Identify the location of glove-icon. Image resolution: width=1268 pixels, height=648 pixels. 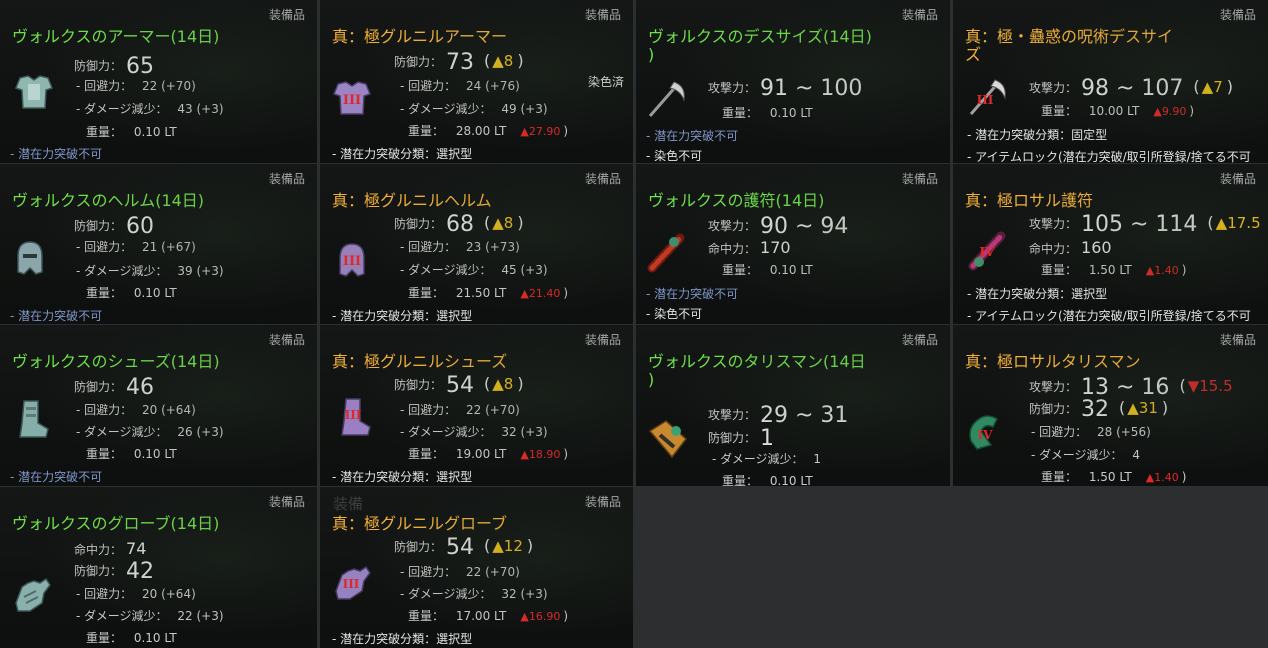
(32, 595).